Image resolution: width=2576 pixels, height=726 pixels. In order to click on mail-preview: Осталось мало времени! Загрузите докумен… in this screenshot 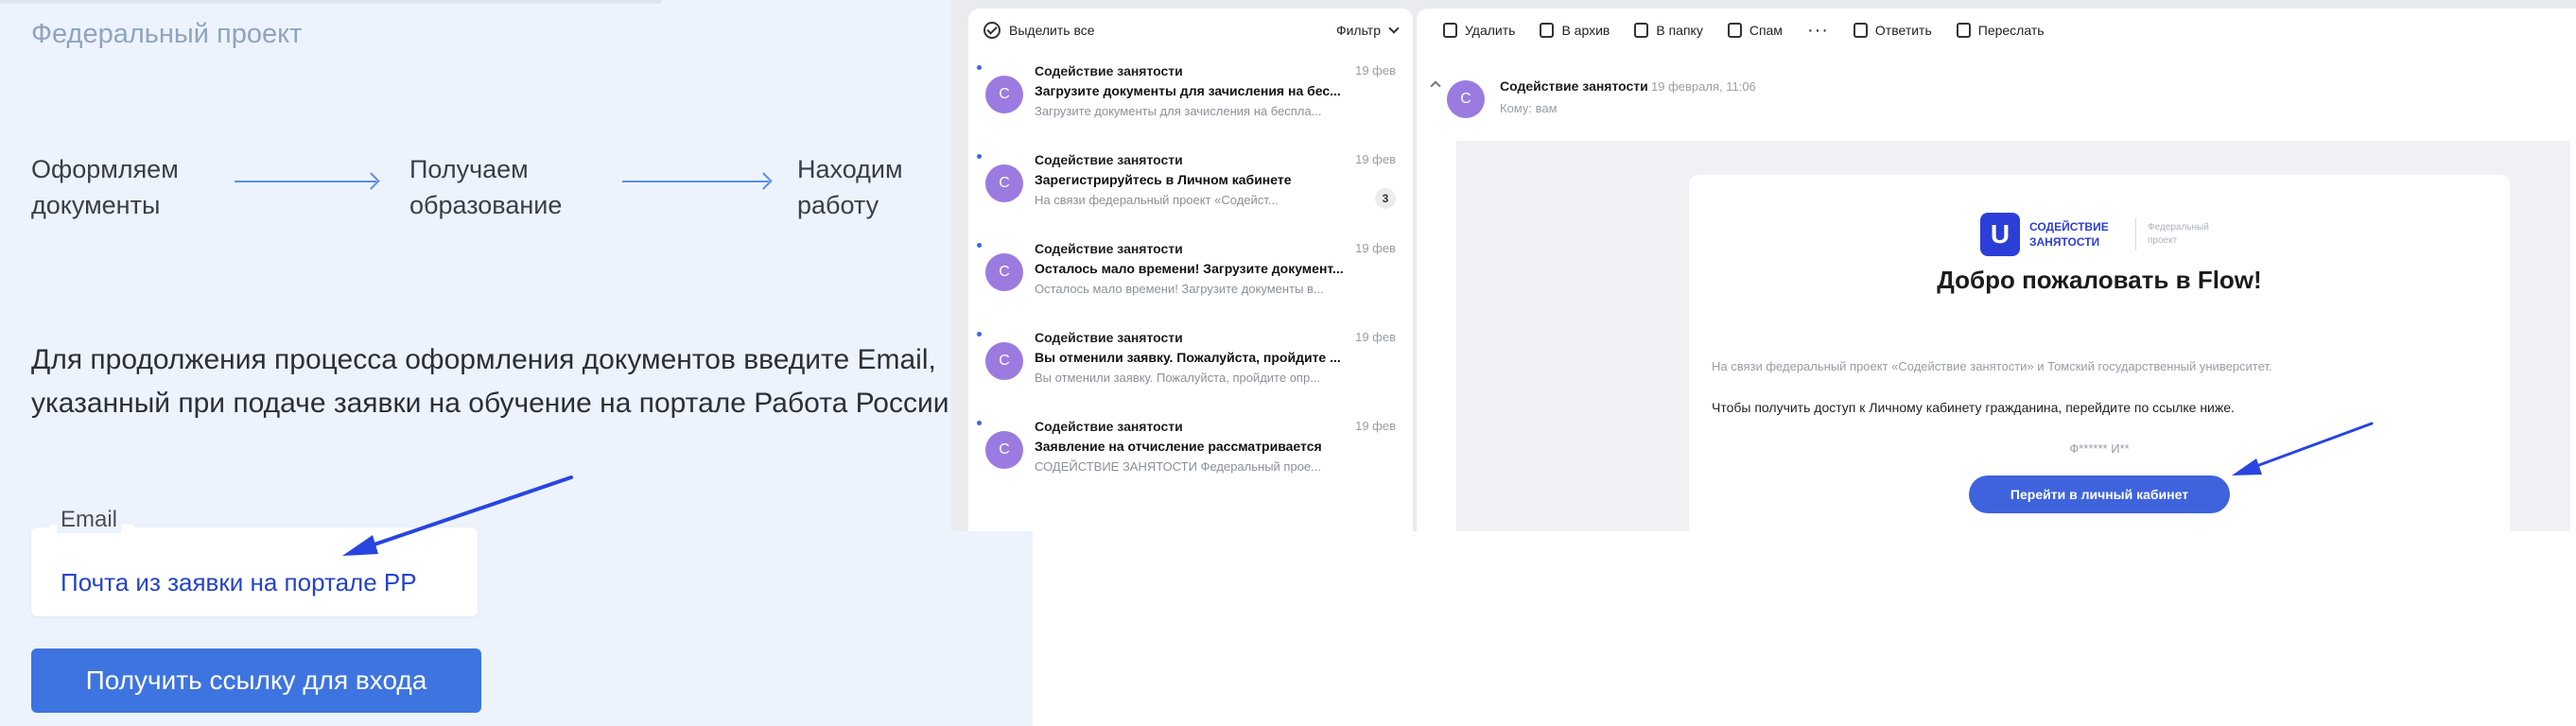, I will do `click(1179, 289)`.